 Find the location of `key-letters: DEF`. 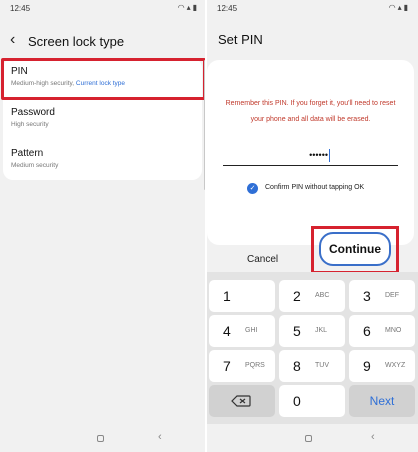

key-letters: DEF is located at coordinates (392, 295).